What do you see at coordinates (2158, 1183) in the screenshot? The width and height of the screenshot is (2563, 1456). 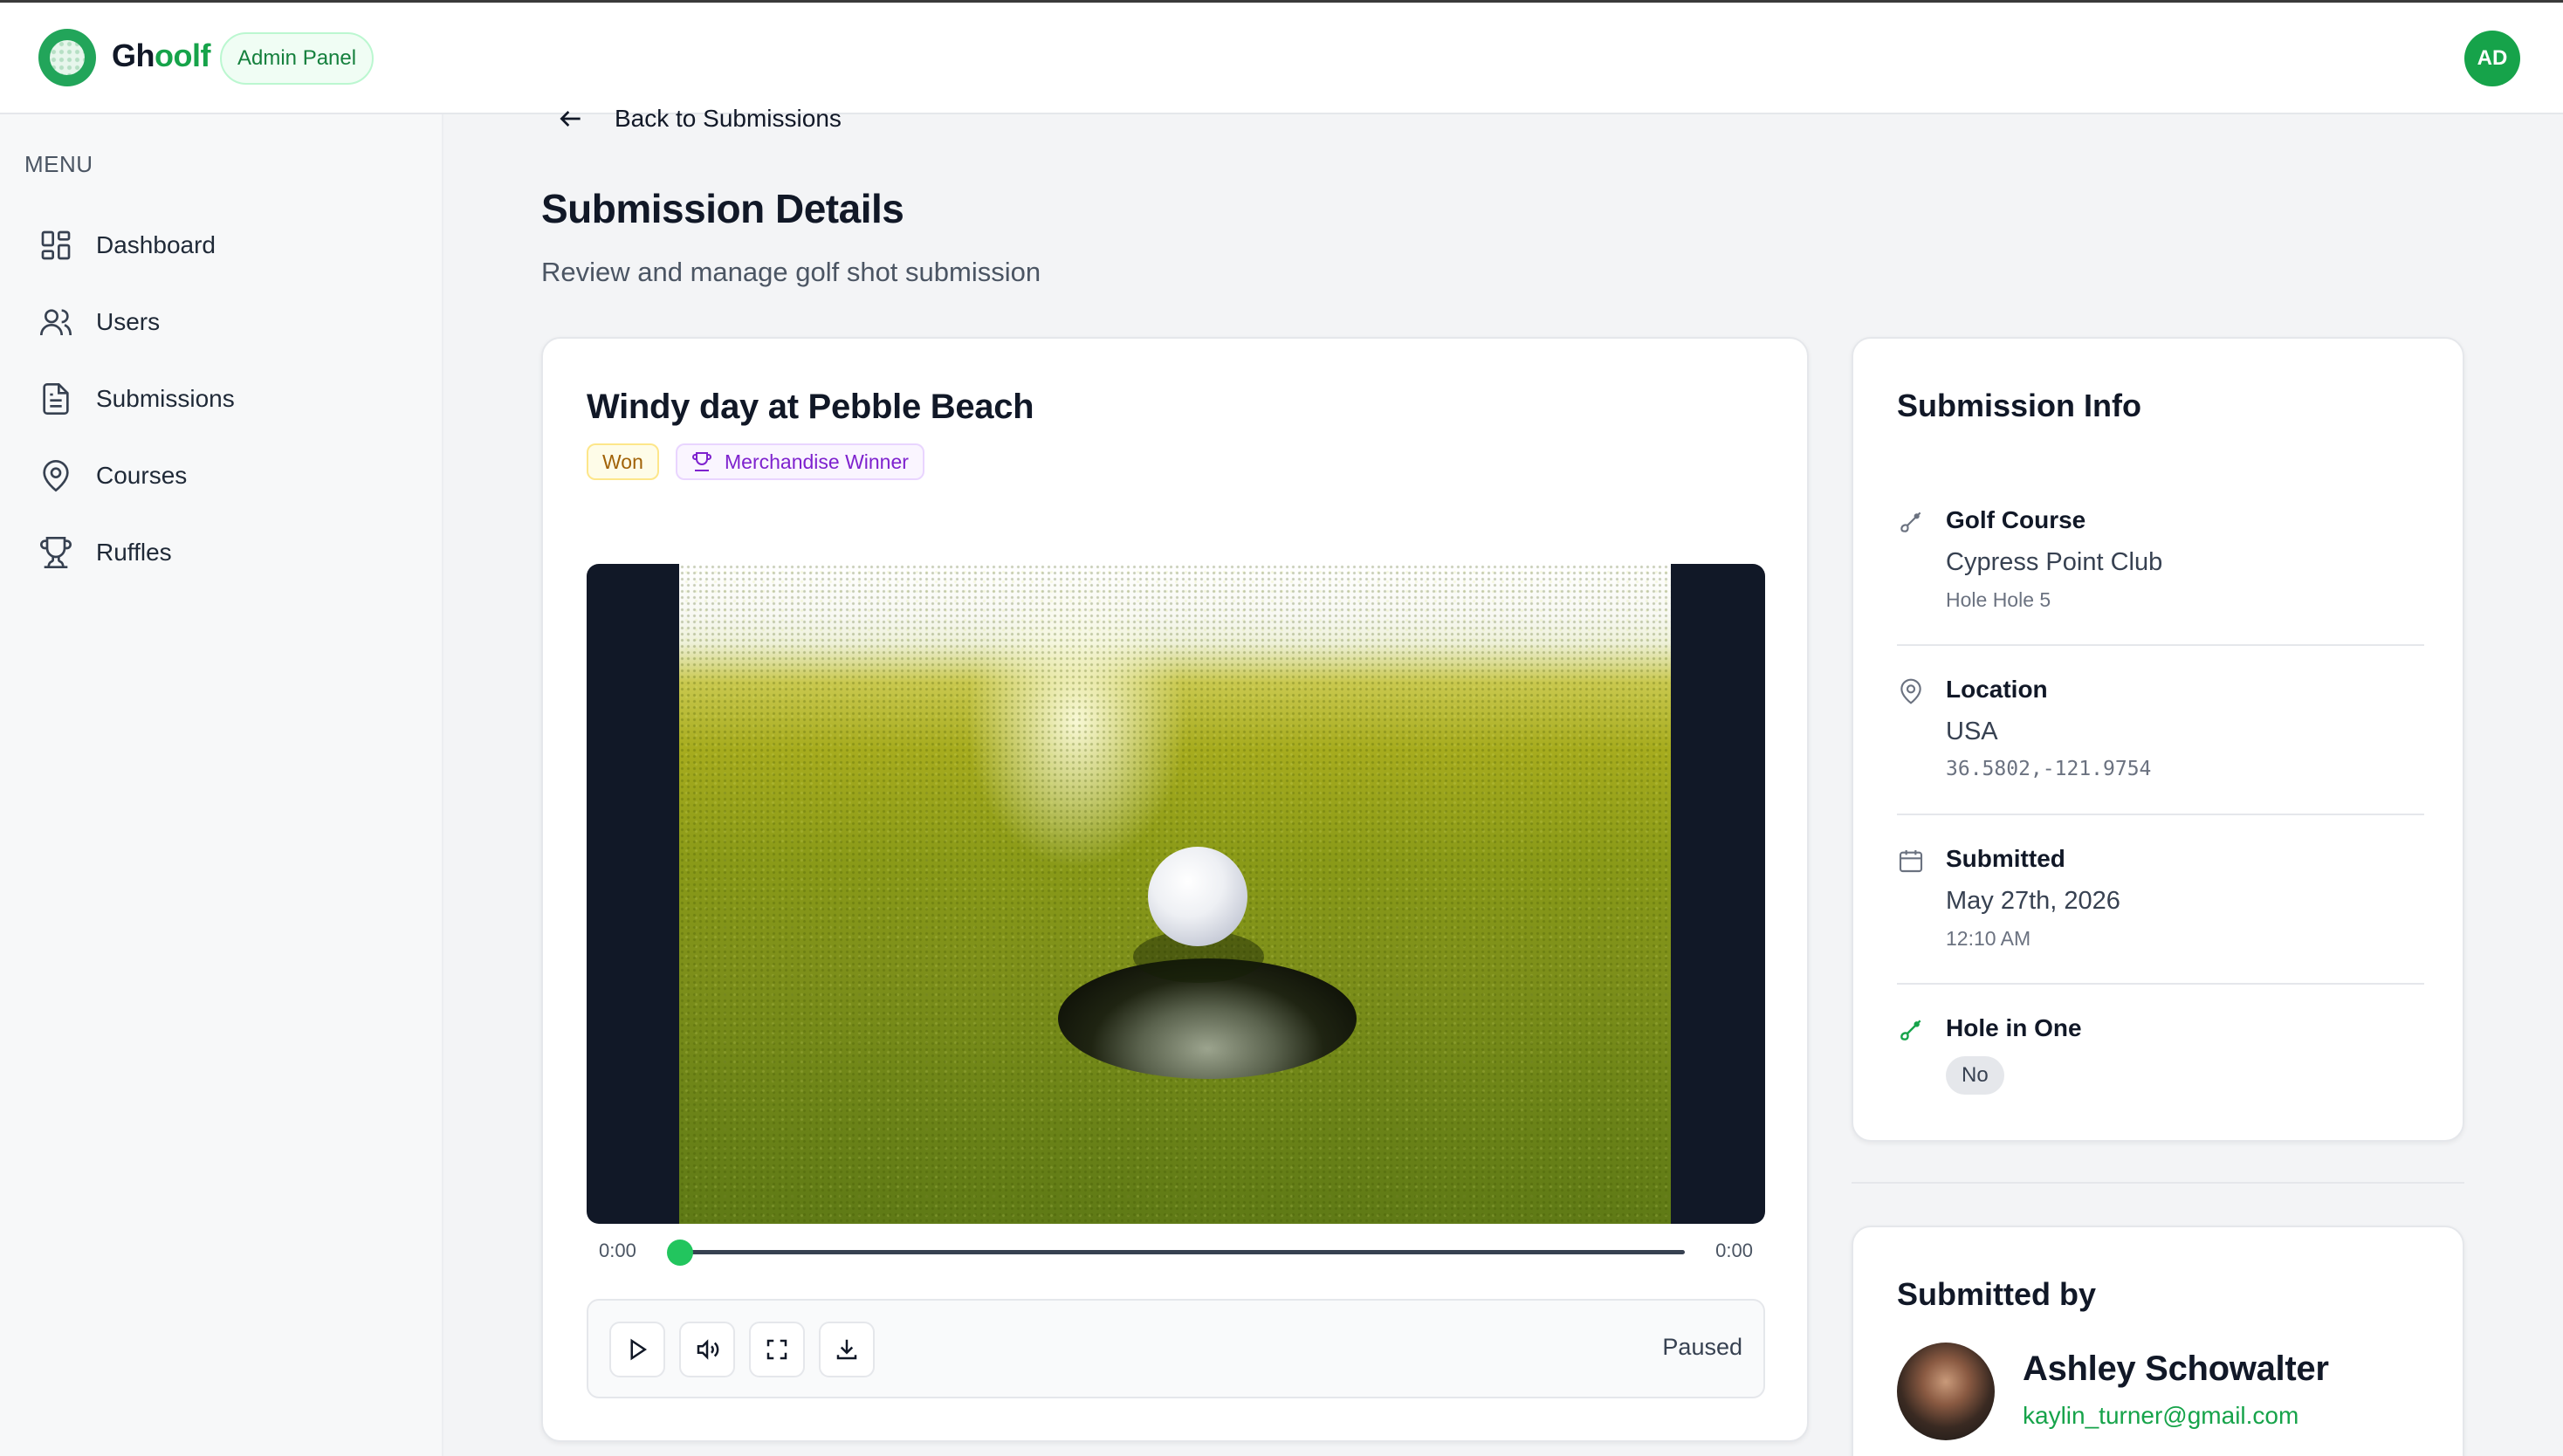 I see `section-divider` at bounding box center [2158, 1183].